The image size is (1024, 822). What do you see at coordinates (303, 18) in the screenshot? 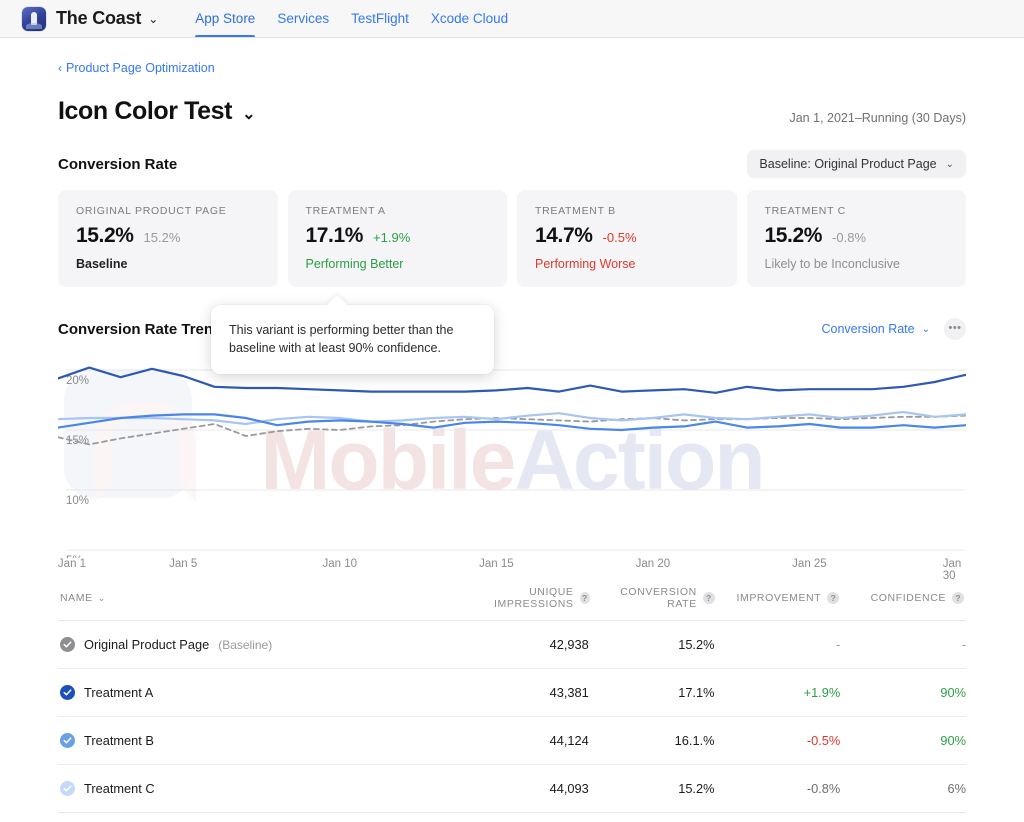
I see `tab-services: Services` at bounding box center [303, 18].